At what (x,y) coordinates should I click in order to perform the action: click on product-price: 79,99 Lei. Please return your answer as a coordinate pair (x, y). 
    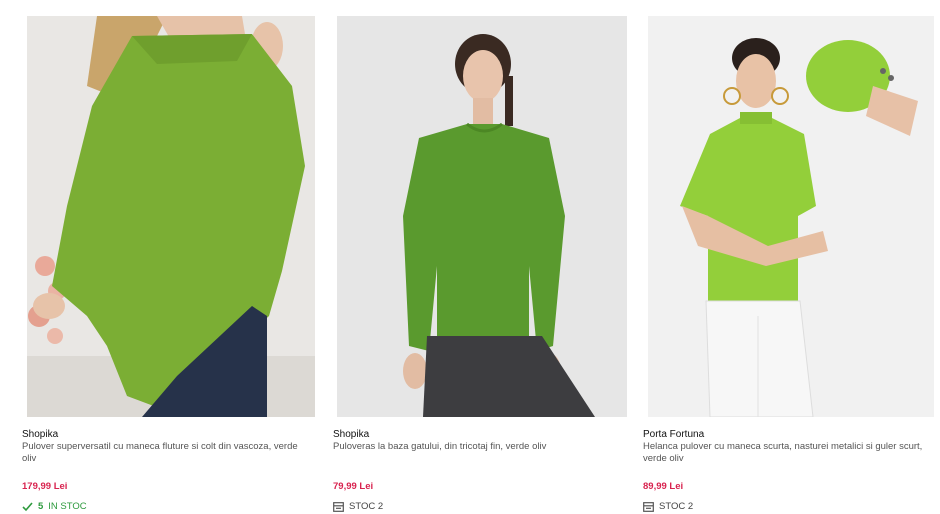
    Looking at the image, I should click on (353, 486).